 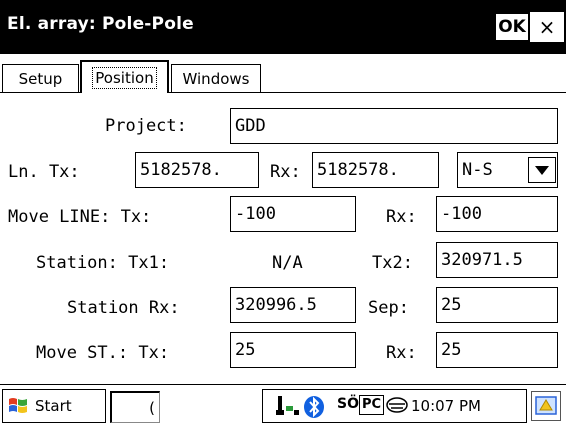 I want to click on move-line-rx-input: -100, so click(x=497, y=214).